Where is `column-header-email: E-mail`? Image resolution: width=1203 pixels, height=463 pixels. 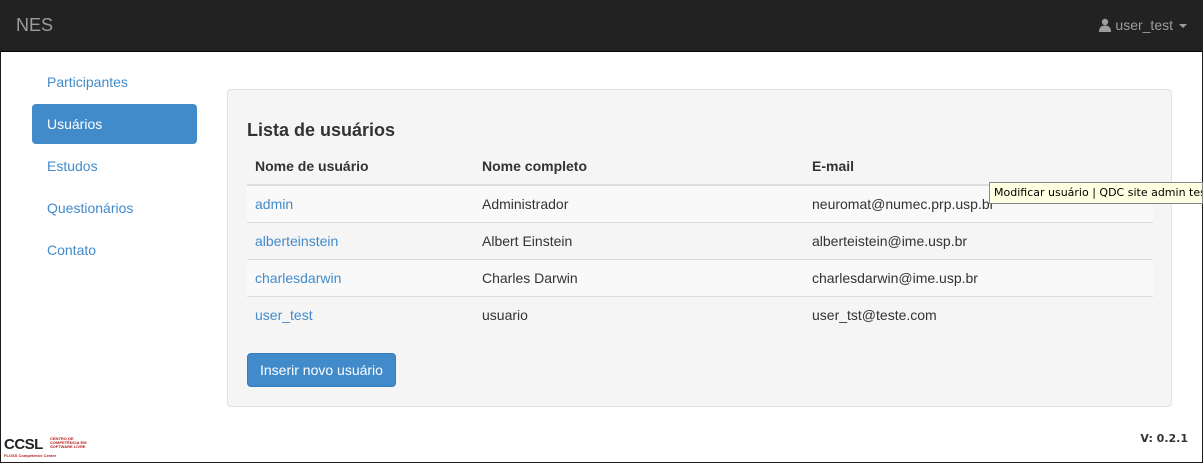 column-header-email: E-mail is located at coordinates (978, 167).